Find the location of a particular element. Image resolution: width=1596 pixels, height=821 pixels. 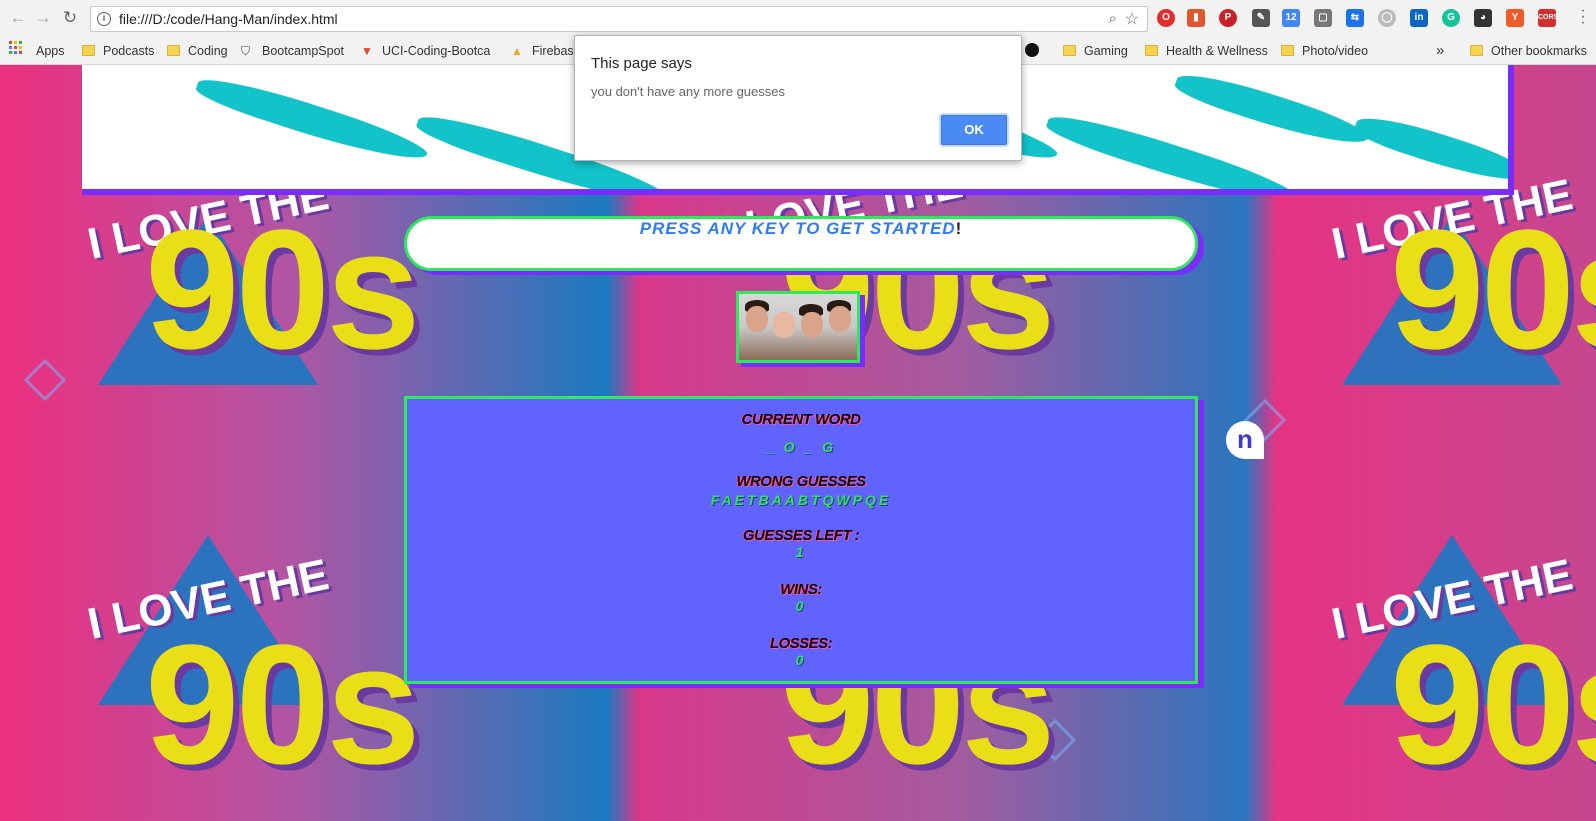

bookmark-label: Coding is located at coordinates (208, 51).